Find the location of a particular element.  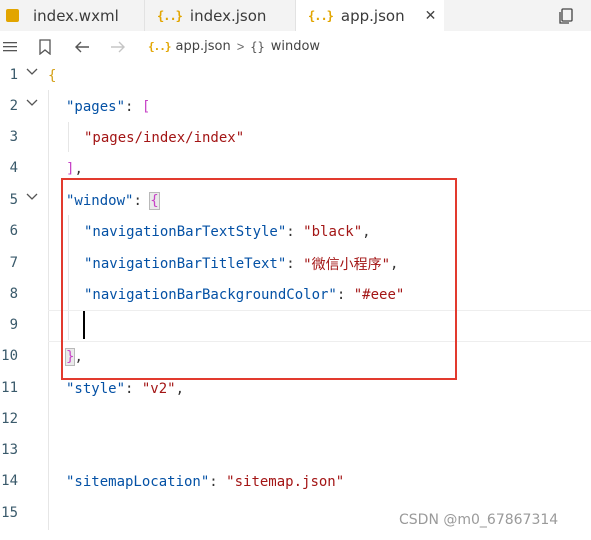

breadcrumb: {..} app.json > {} window is located at coordinates (295, 46).